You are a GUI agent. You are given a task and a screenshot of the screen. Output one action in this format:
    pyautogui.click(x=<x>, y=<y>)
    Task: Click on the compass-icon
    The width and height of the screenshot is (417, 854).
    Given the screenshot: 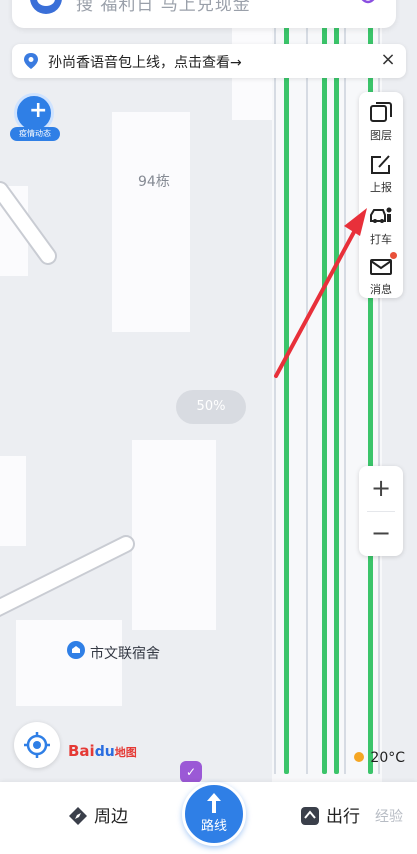 What is the action you would take?
    pyautogui.click(x=78, y=816)
    